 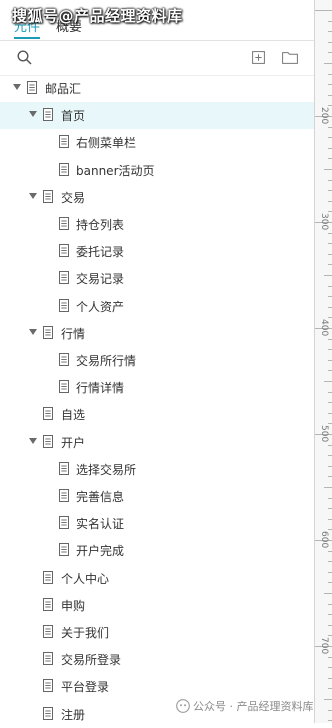 What do you see at coordinates (73, 605) in the screenshot?
I see `tree-item-label: 申购` at bounding box center [73, 605].